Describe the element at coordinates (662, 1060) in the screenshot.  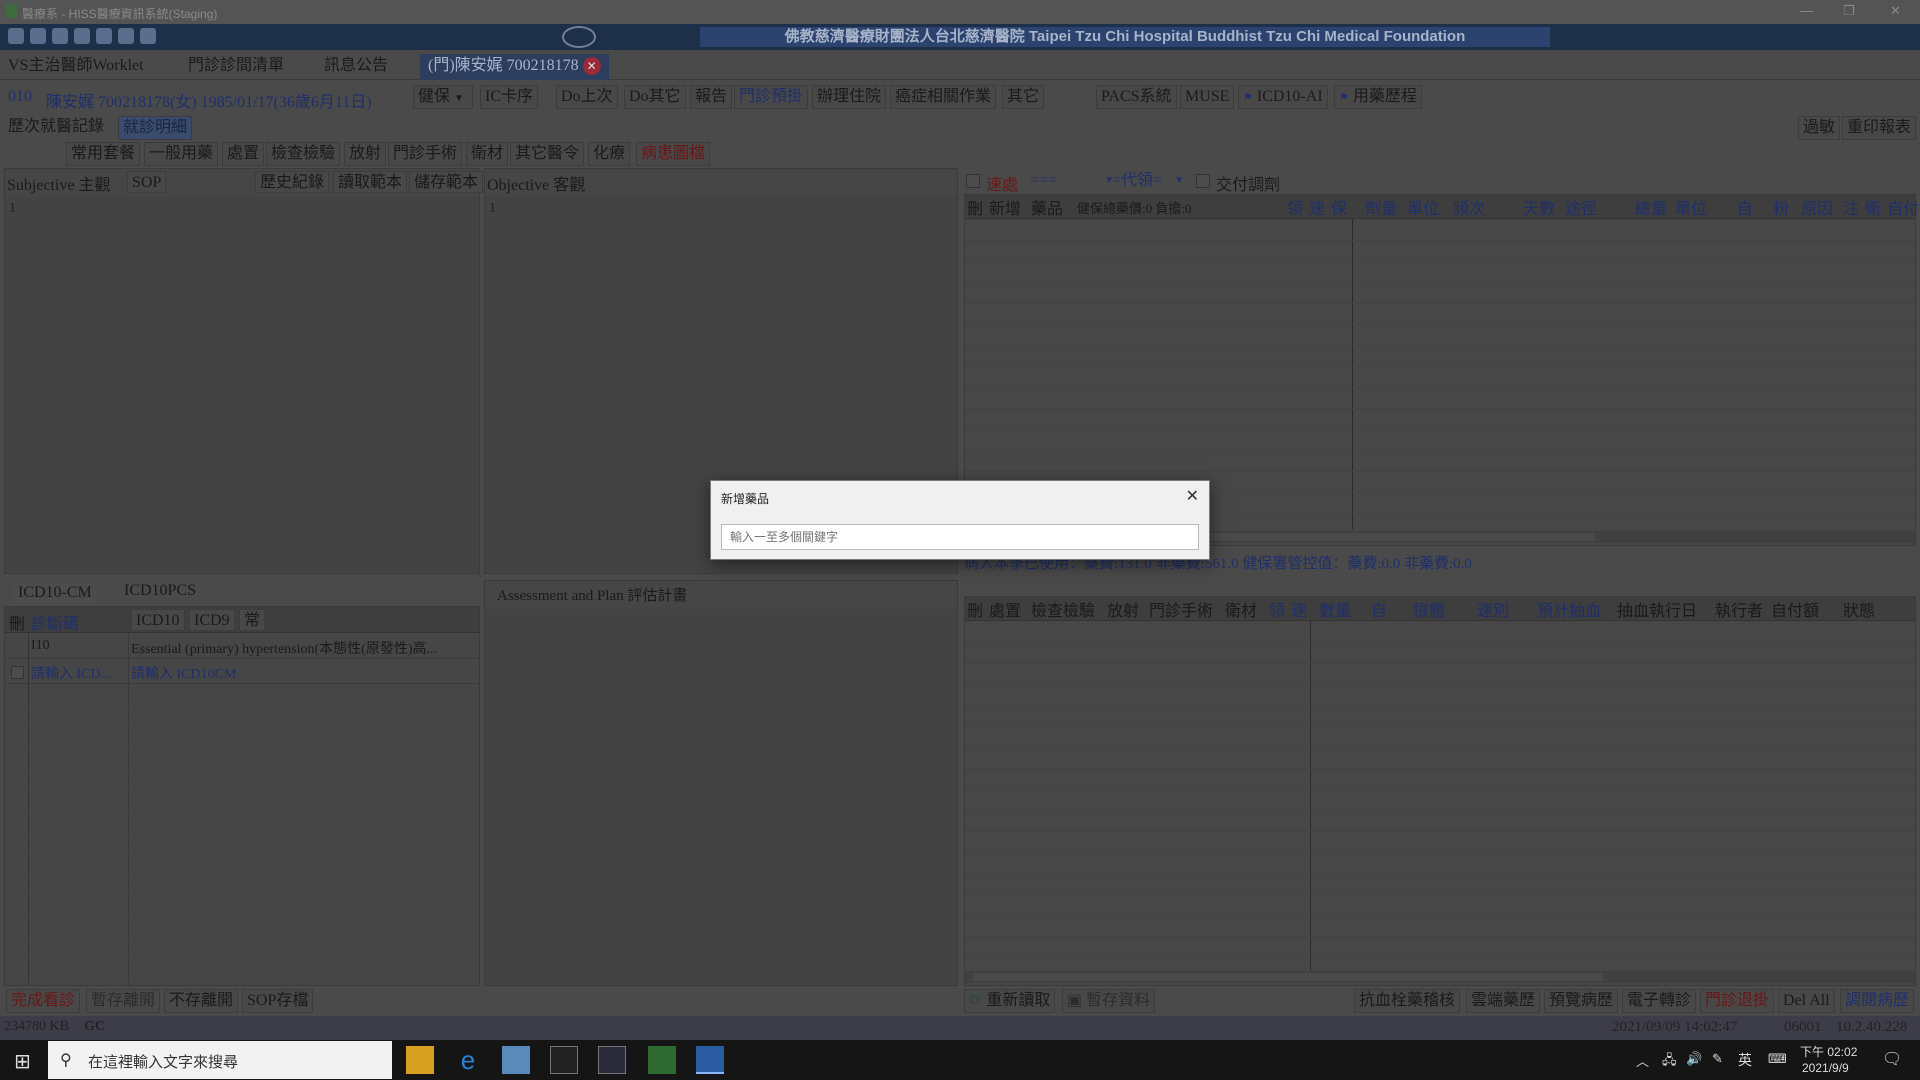
I see `logo-app-icon` at that location.